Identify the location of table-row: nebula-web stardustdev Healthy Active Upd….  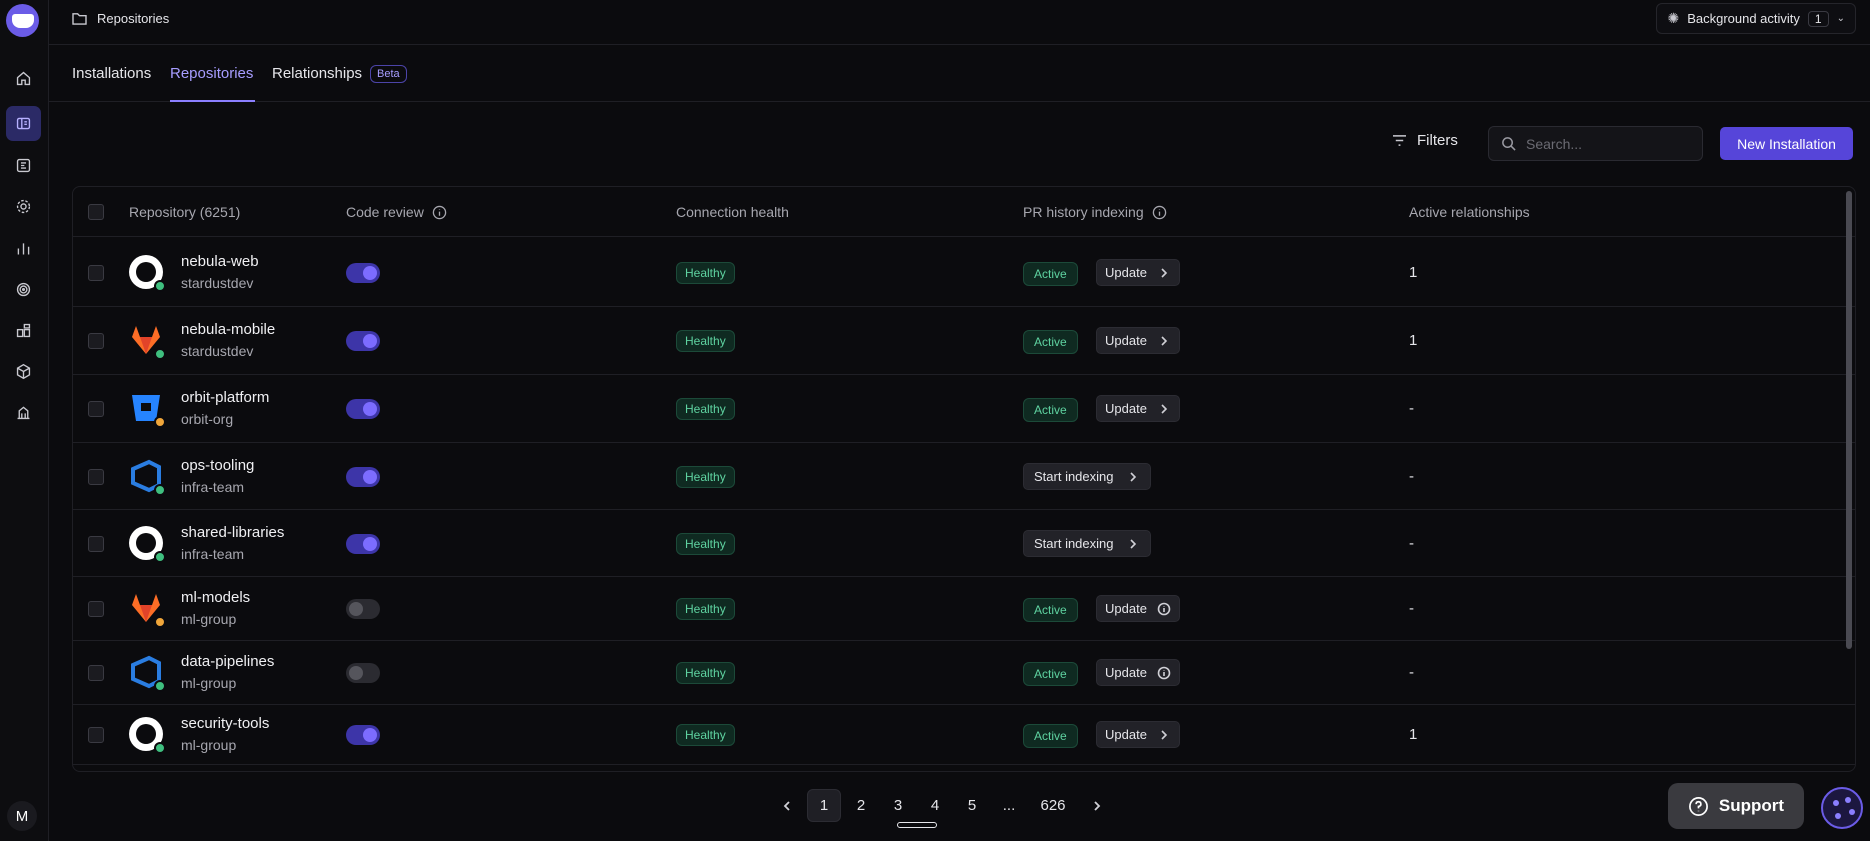
(964, 272).